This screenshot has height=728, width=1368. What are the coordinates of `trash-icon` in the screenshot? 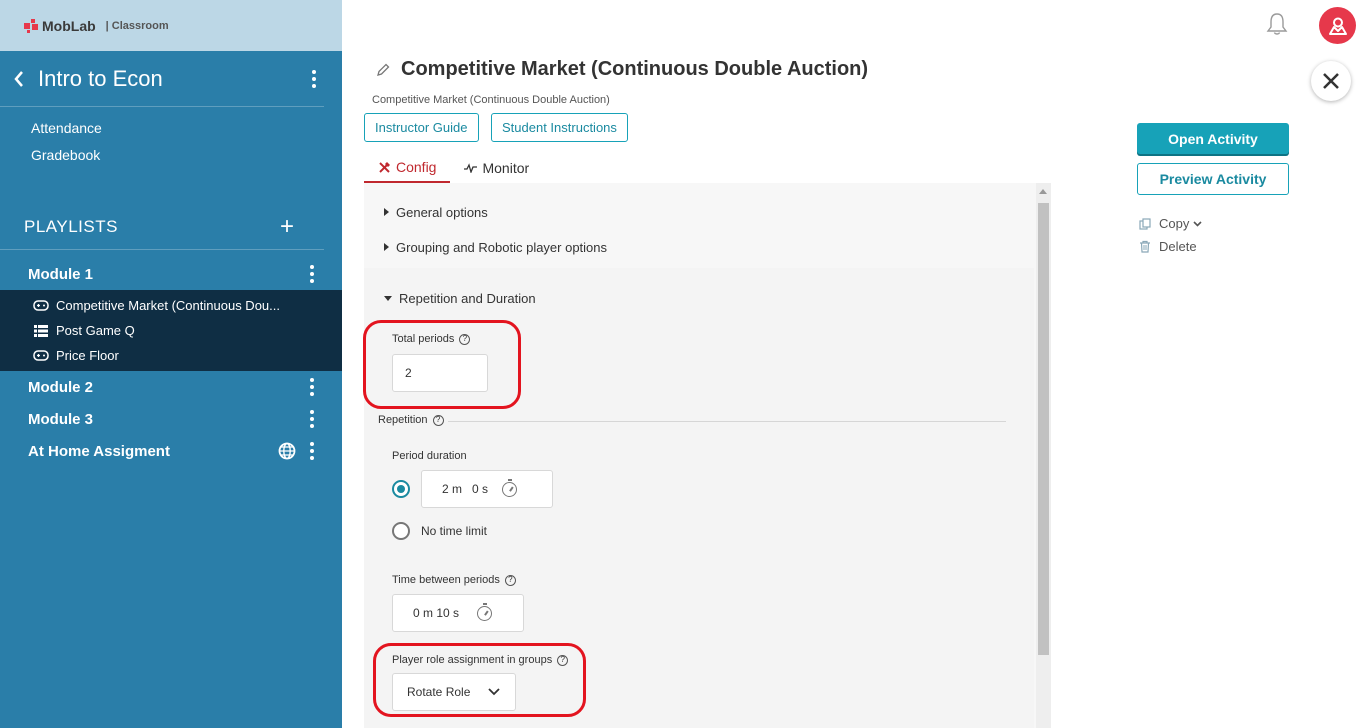 It's located at (1145, 246).